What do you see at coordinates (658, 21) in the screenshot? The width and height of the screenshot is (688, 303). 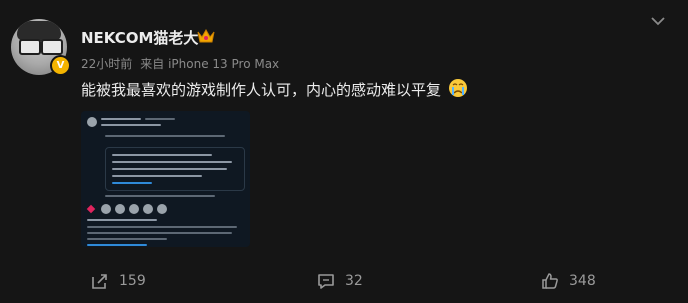 I see `chevron-down-icon` at bounding box center [658, 21].